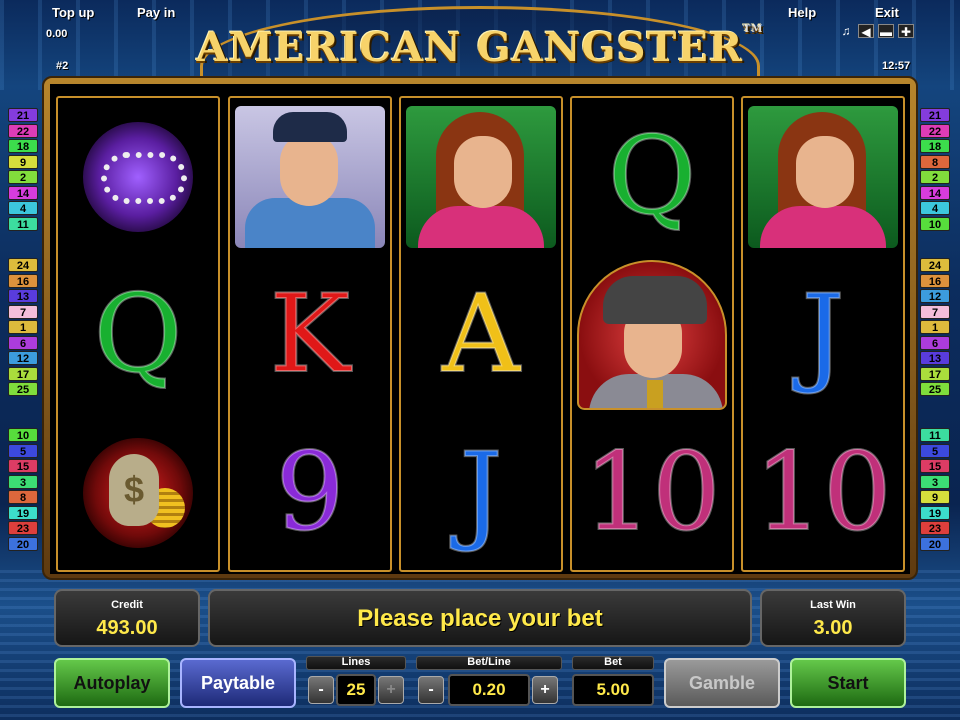  Describe the element at coordinates (23, 327) in the screenshot. I see `payline-badge-left: 1` at that location.